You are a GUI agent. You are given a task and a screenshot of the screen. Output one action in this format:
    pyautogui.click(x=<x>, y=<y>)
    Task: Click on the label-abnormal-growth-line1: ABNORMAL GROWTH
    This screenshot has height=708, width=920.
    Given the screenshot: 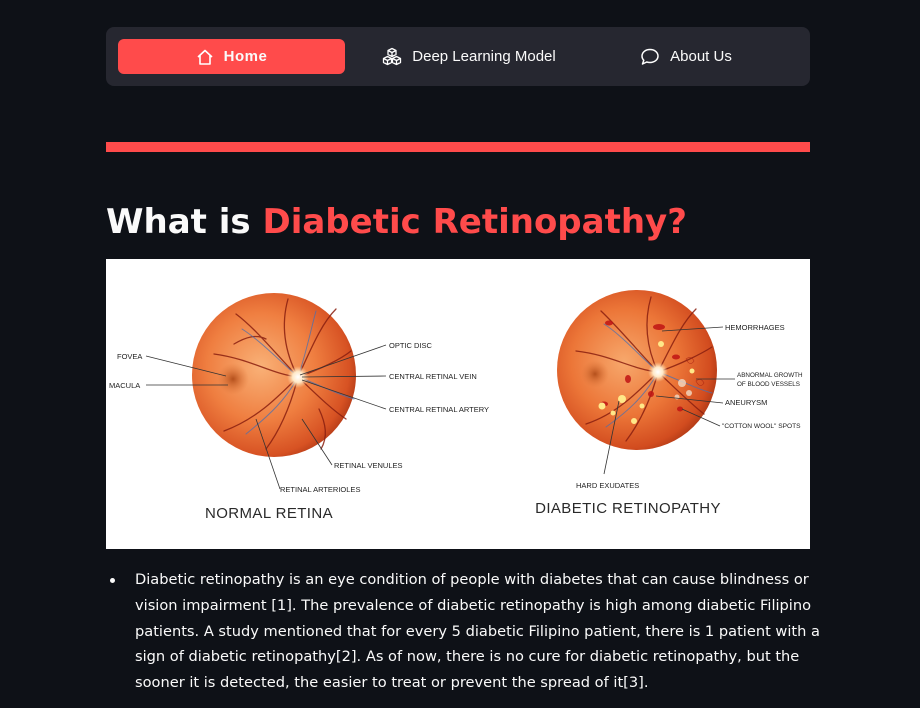 What is the action you would take?
    pyautogui.click(x=770, y=375)
    